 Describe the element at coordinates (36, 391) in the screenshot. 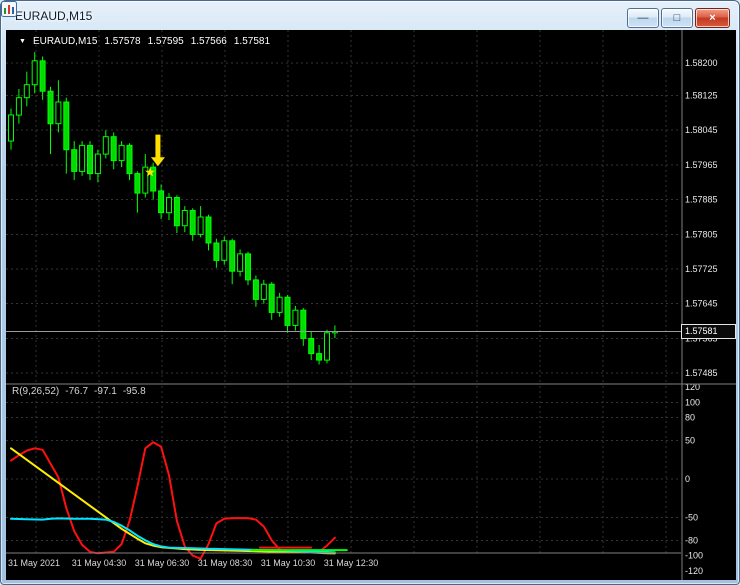

I see `indicator-name: R(9,26,52)` at that location.